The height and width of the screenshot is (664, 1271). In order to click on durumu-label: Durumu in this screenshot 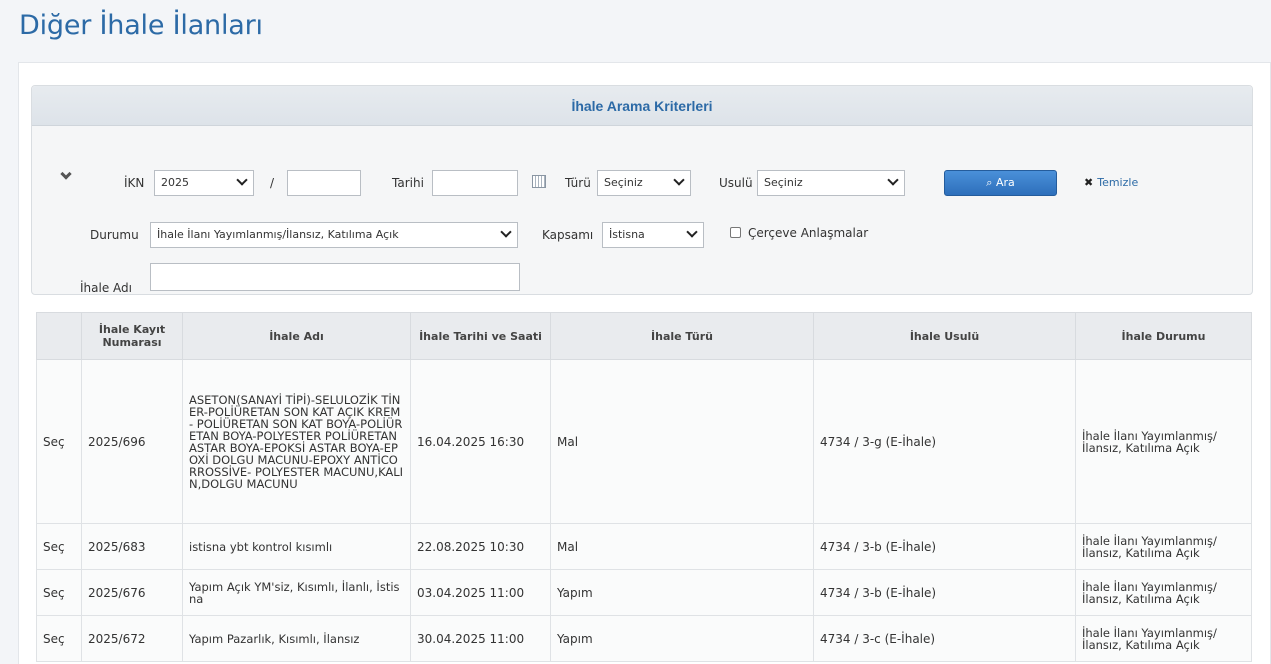, I will do `click(114, 235)`.